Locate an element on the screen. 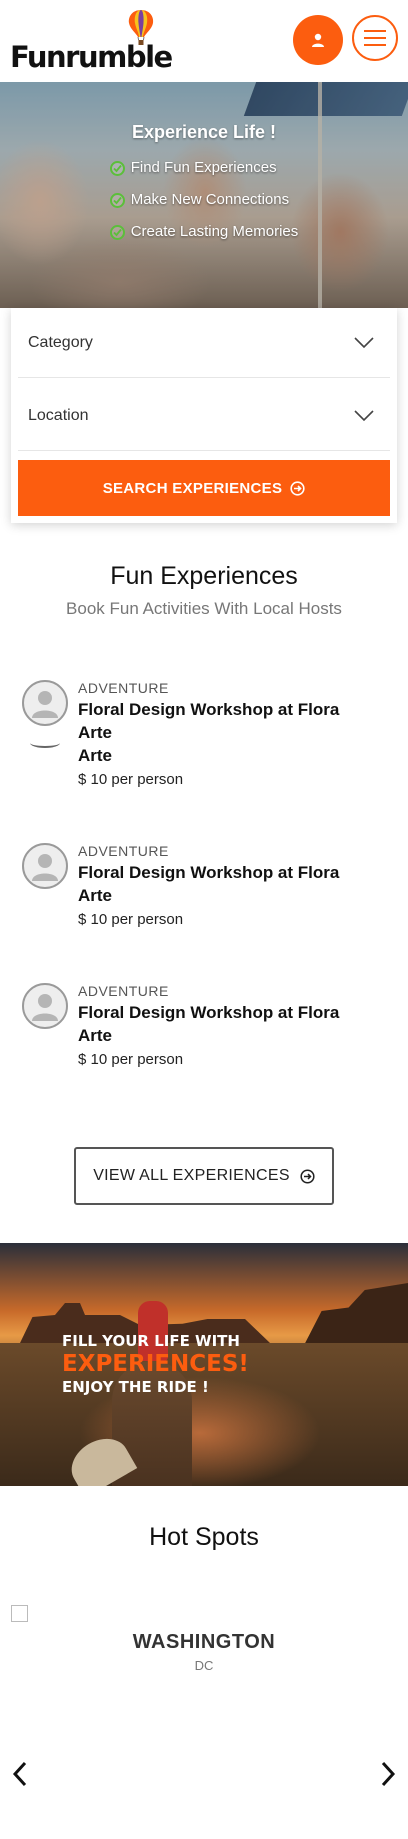 The height and width of the screenshot is (1839, 408). hamburger-menu-button is located at coordinates (375, 38).